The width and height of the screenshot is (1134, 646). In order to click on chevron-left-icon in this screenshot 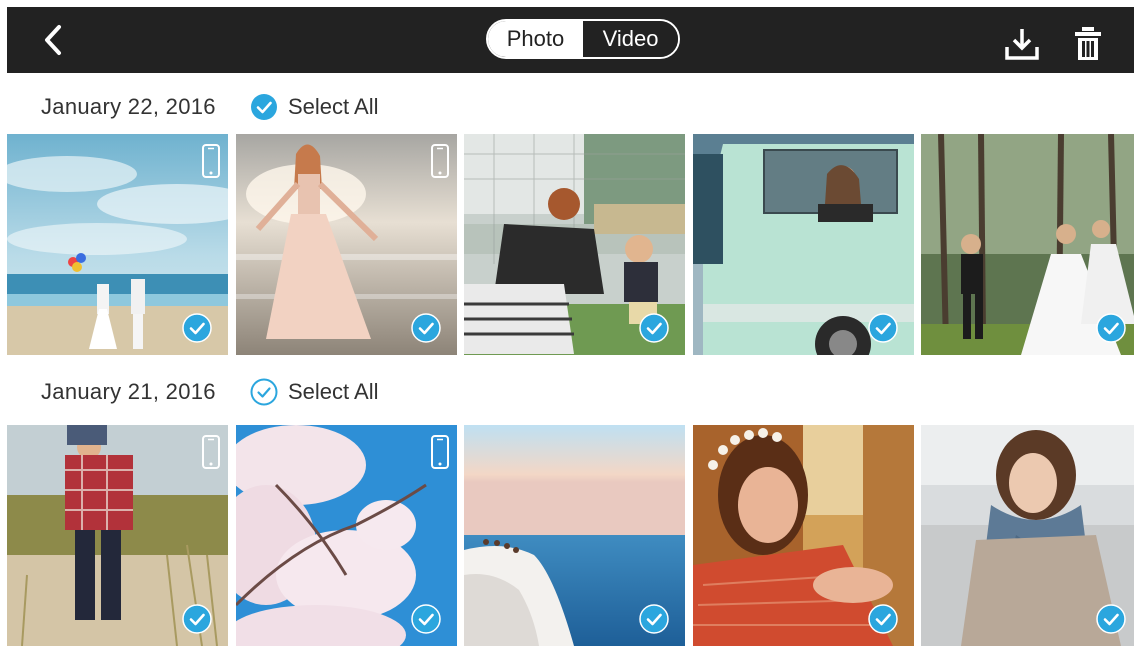, I will do `click(53, 40)`.